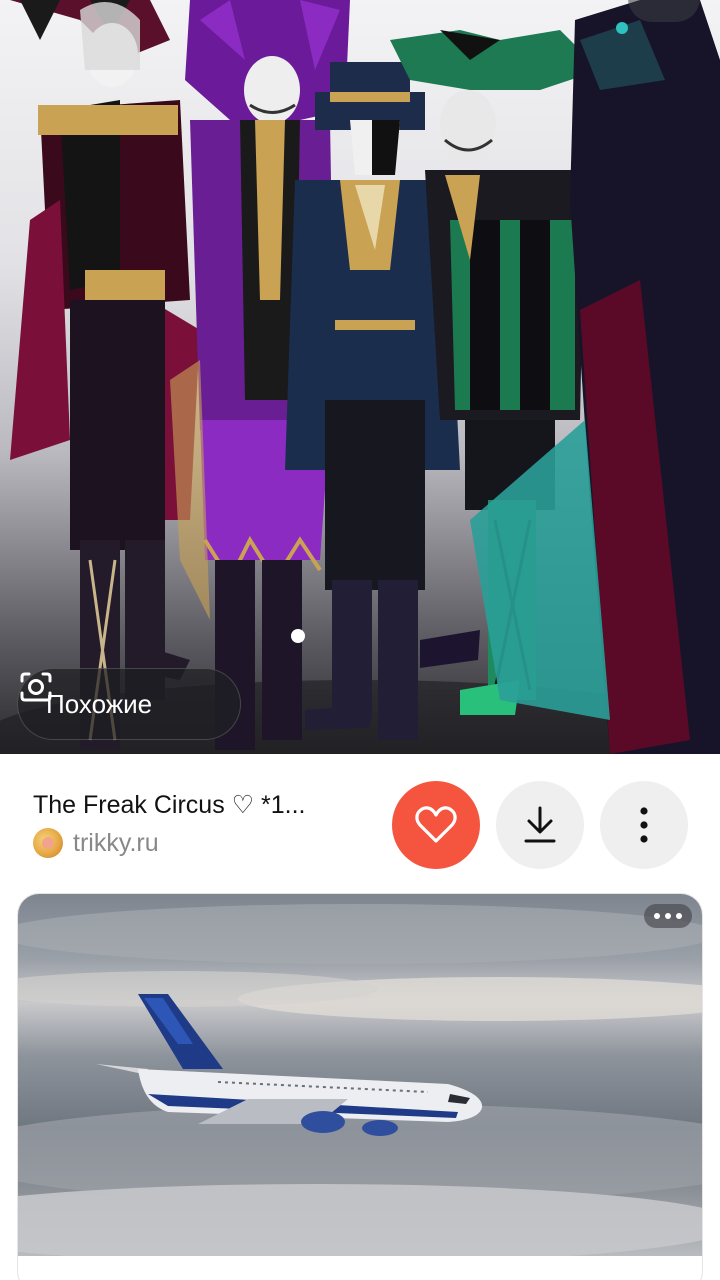 The height and width of the screenshot is (1280, 720). What do you see at coordinates (48, 843) in the screenshot?
I see `site-favicon-icon` at bounding box center [48, 843].